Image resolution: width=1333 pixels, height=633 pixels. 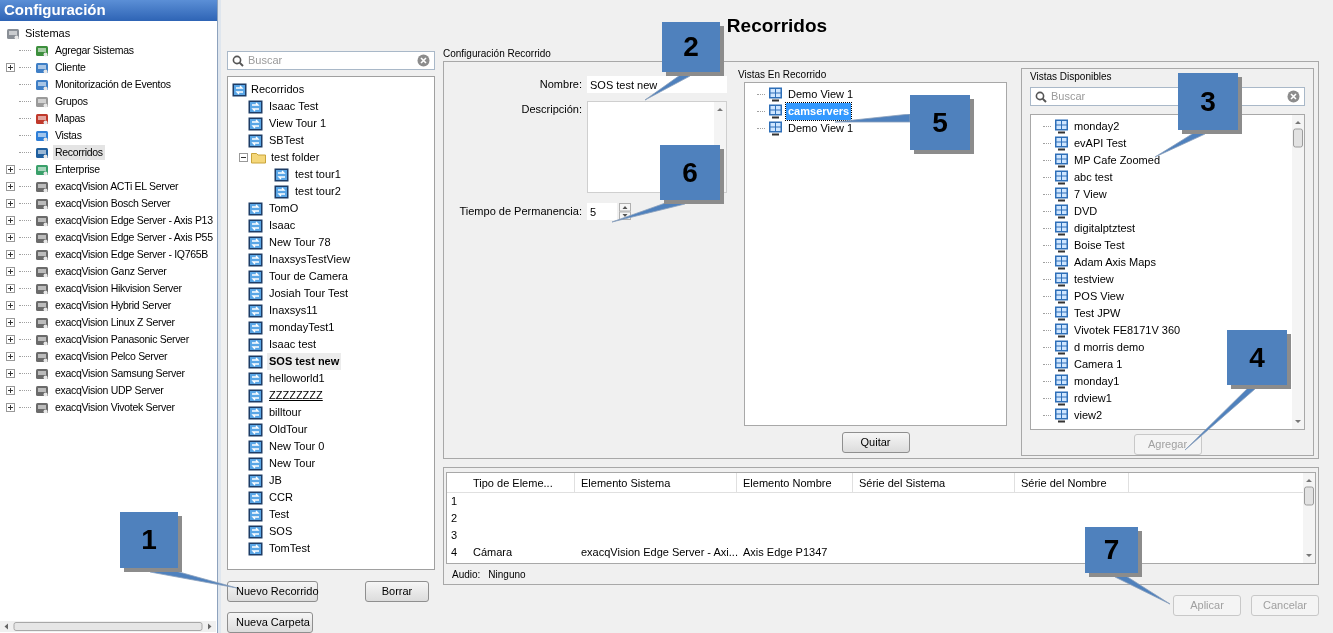 What do you see at coordinates (118, 288) in the screenshot?
I see `tree-item: exacqVision Hikvision Server` at bounding box center [118, 288].